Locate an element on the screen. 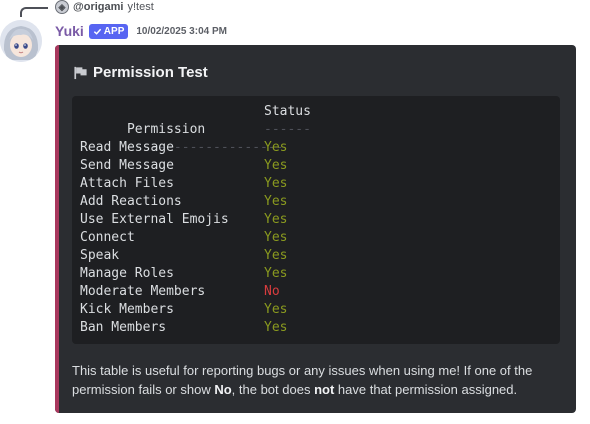  reply-reference: ◈ @origami y!test is located at coordinates (104, 7).